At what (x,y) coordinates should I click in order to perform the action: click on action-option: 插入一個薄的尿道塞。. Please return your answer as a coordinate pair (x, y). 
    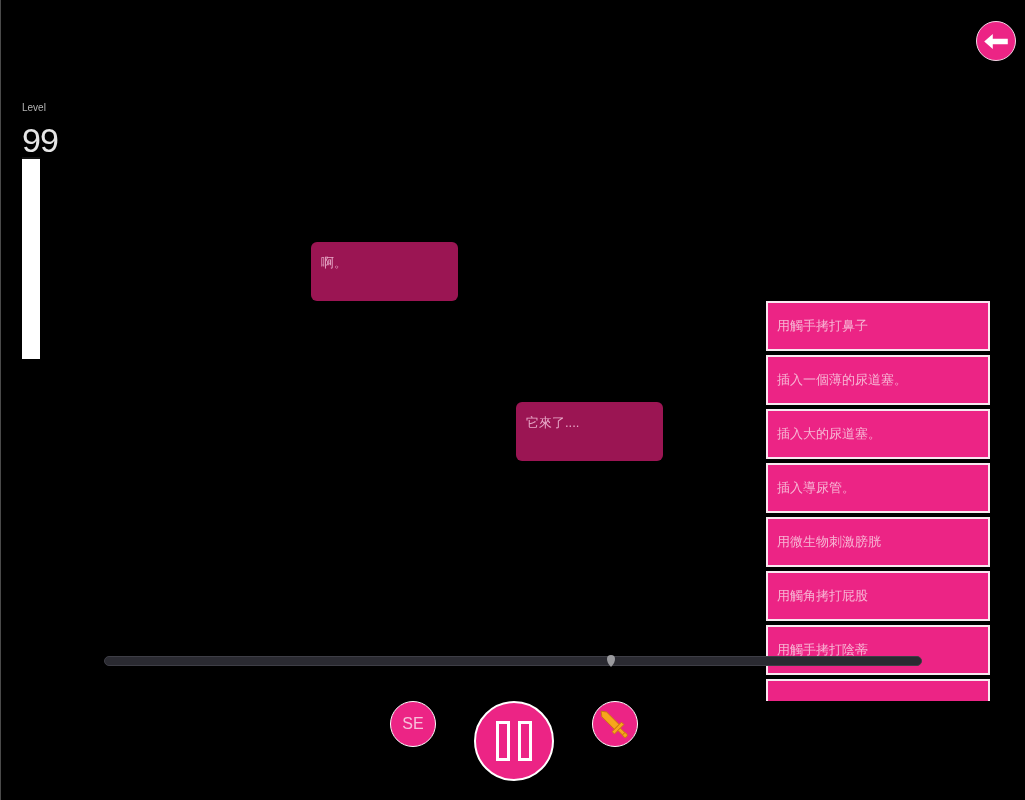
    Looking at the image, I should click on (878, 380).